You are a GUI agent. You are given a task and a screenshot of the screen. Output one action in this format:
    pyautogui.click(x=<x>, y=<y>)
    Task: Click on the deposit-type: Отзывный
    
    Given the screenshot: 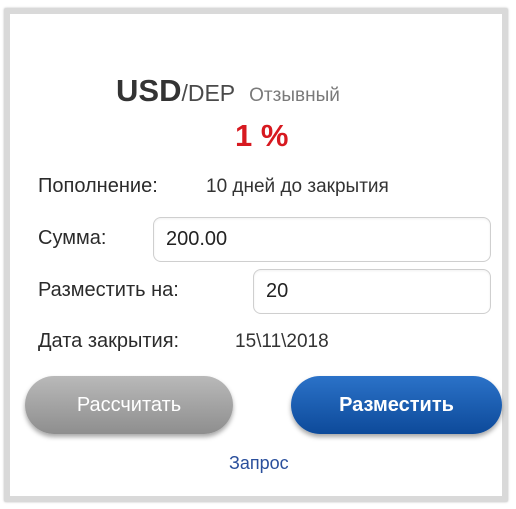 What is the action you would take?
    pyautogui.click(x=294, y=95)
    